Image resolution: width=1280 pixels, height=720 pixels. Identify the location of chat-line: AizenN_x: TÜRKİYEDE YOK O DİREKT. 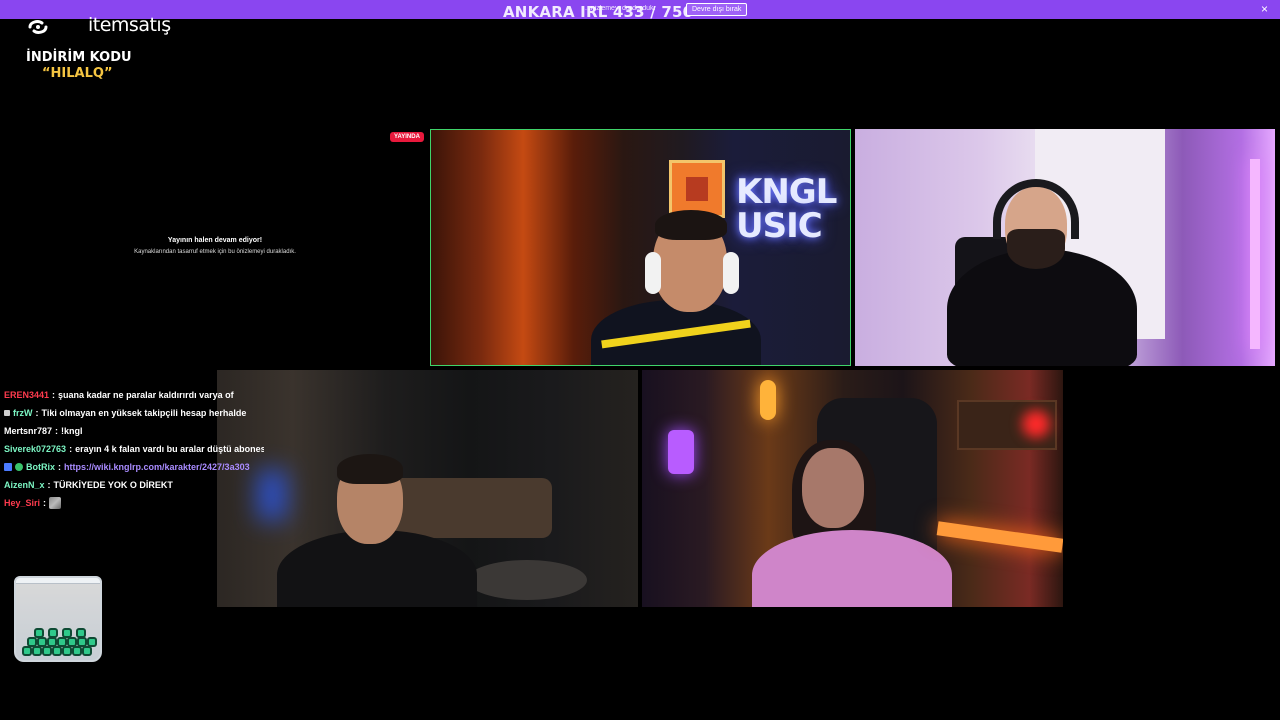
(134, 485).